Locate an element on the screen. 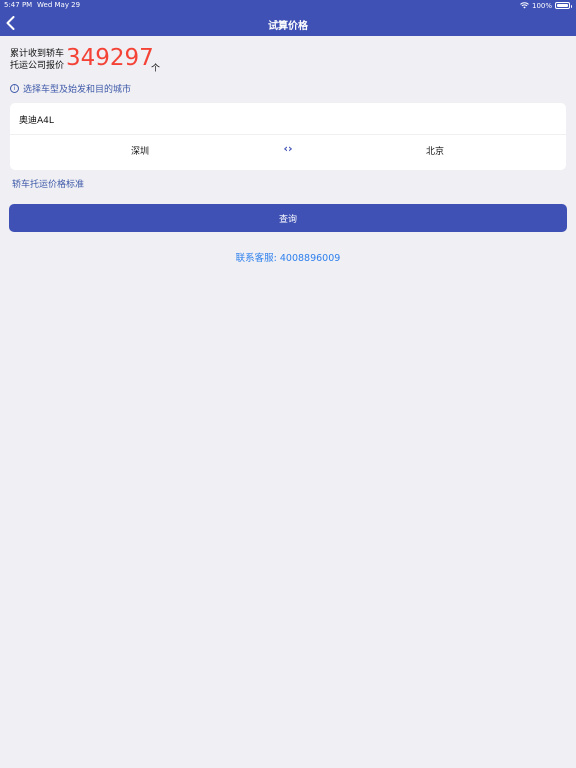 This screenshot has height=768, width=576. battery-icon is located at coordinates (563, 5).